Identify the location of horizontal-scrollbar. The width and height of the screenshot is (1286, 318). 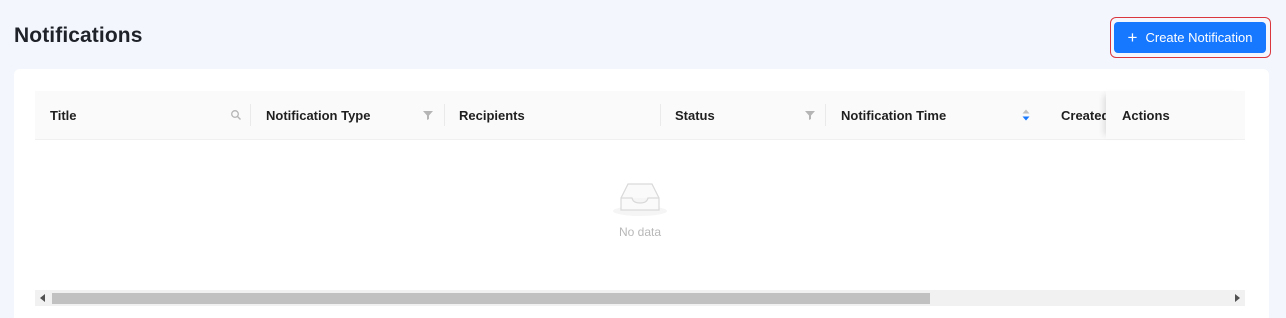
(640, 298).